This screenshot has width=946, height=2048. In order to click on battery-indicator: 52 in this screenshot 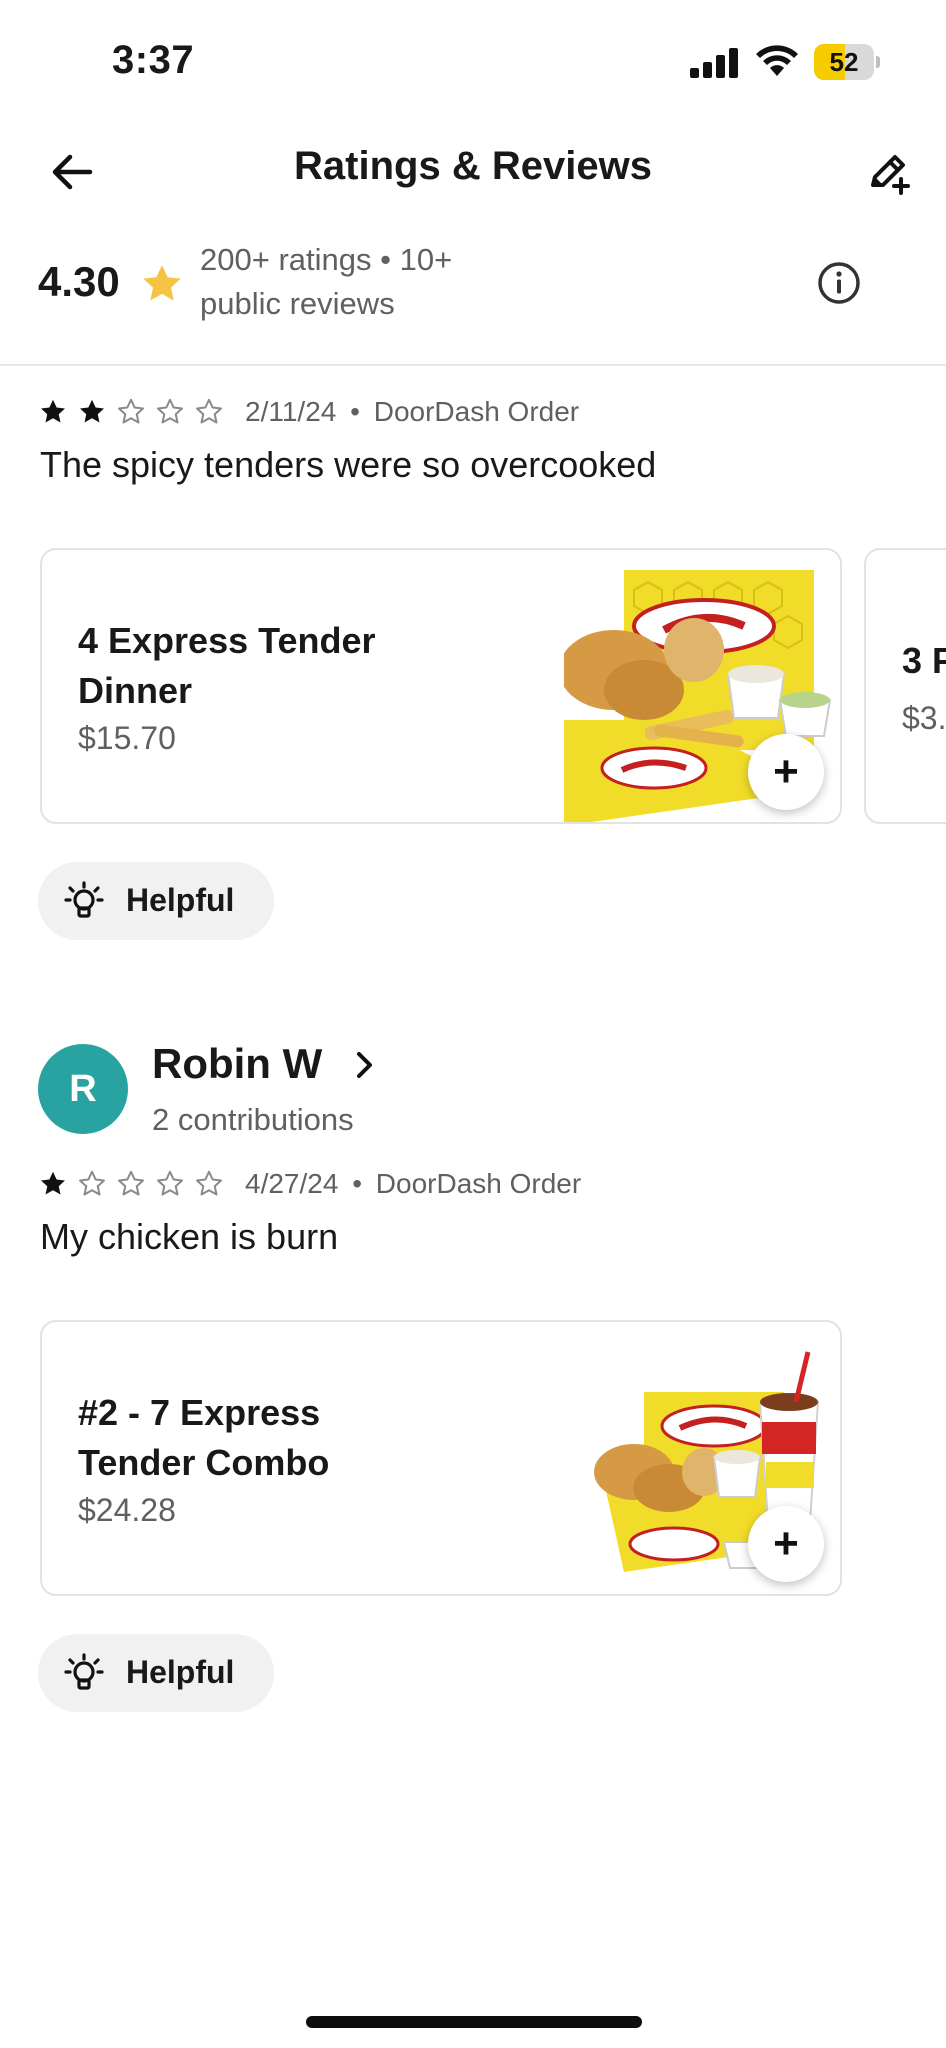, I will do `click(847, 62)`.